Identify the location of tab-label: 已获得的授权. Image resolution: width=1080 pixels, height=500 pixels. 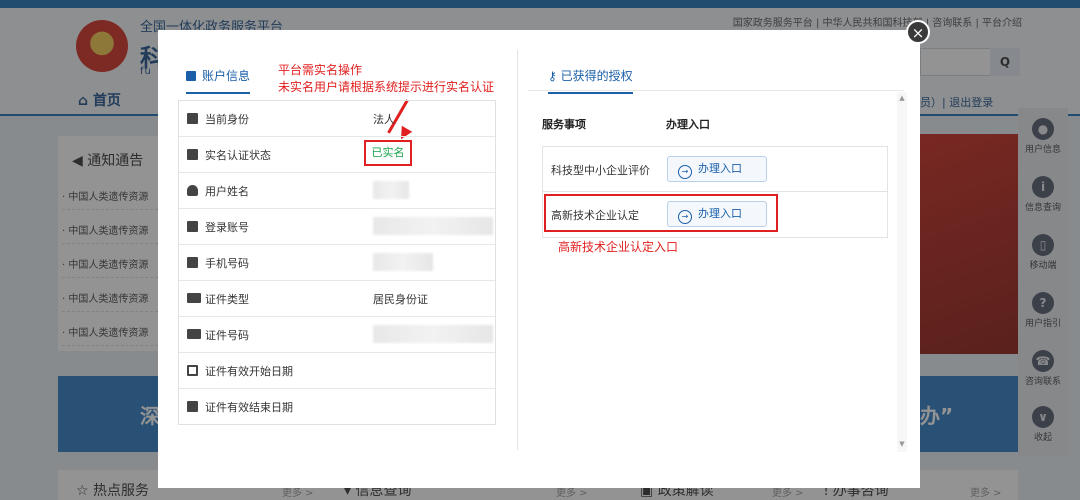
(596, 76).